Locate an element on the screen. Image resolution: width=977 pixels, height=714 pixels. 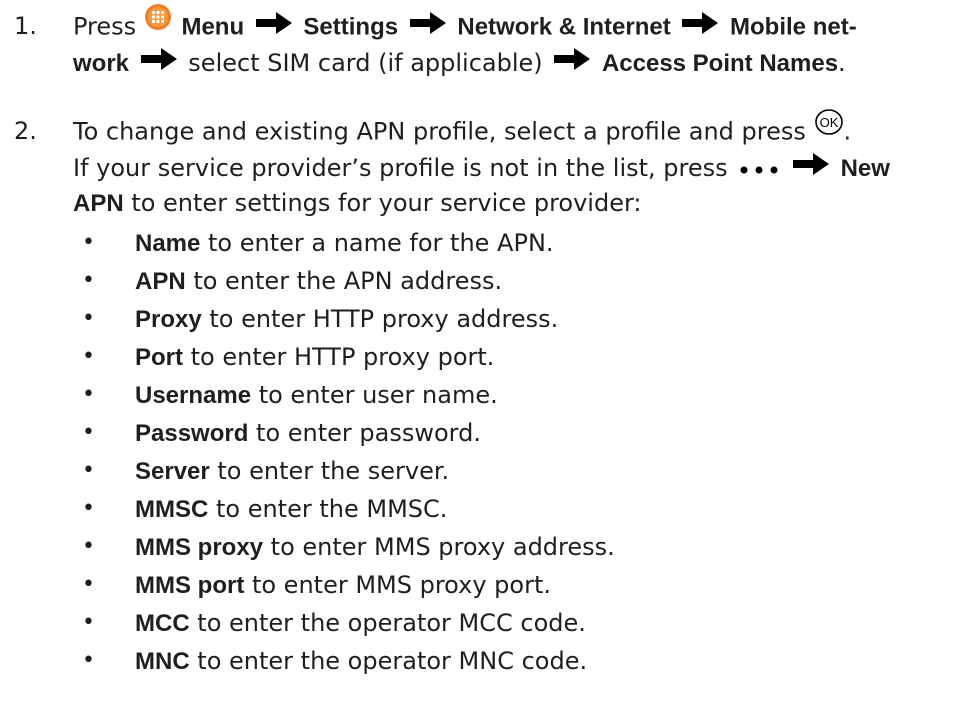
menu-label: Menu is located at coordinates (213, 27).